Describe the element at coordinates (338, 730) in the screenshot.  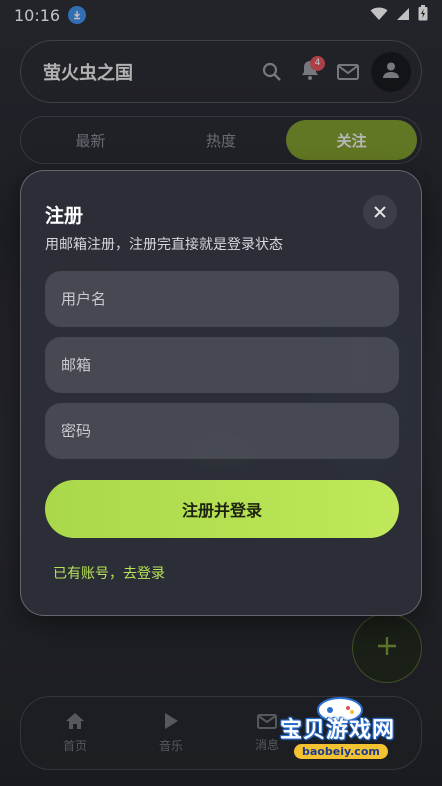
I see `watermark-text: 宝贝游戏网` at that location.